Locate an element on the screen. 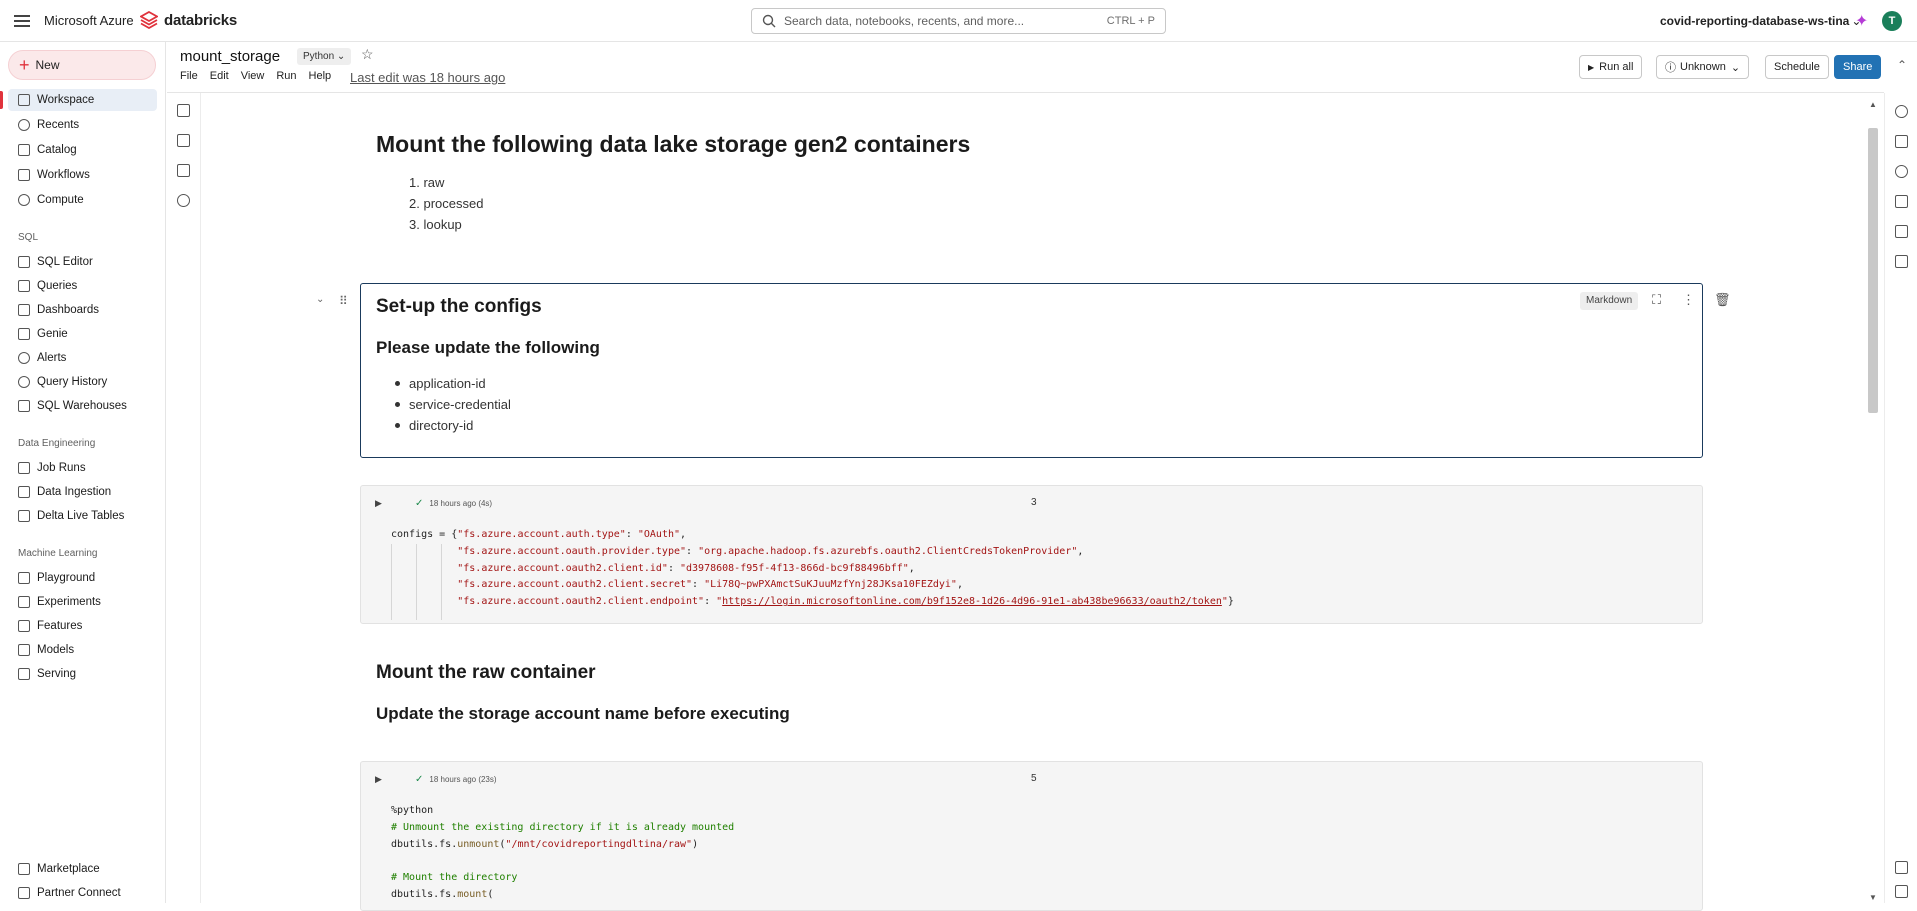 This screenshot has height=911, width=1917. libraries-icon is located at coordinates (1901, 231).